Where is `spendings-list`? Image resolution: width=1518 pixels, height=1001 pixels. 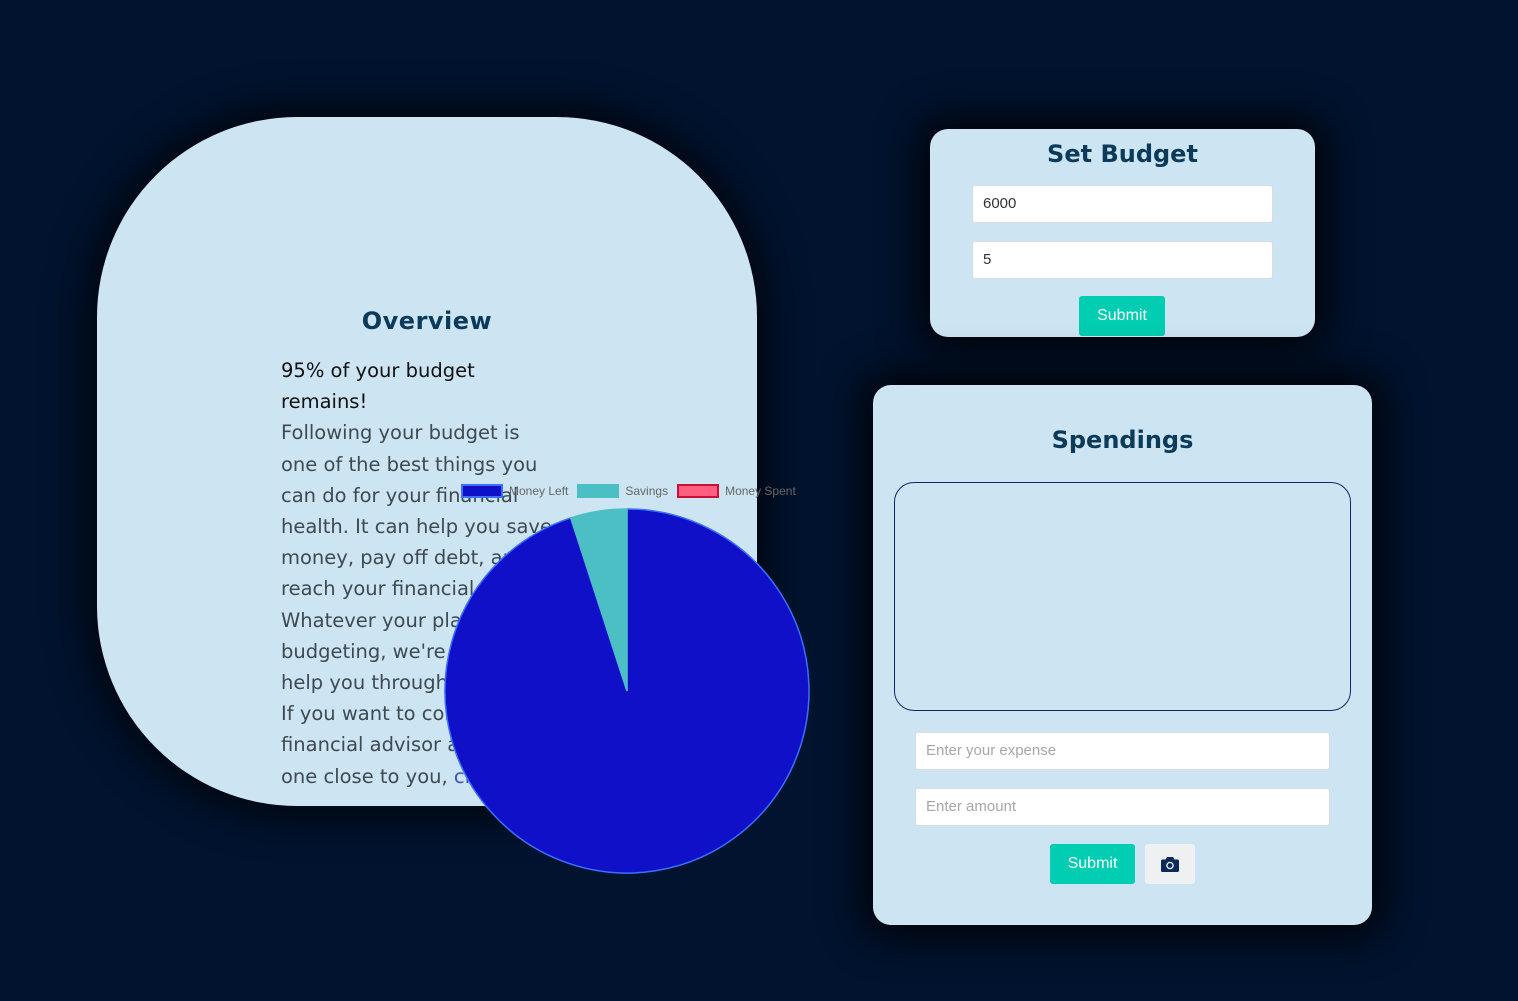
spendings-list is located at coordinates (1122, 596).